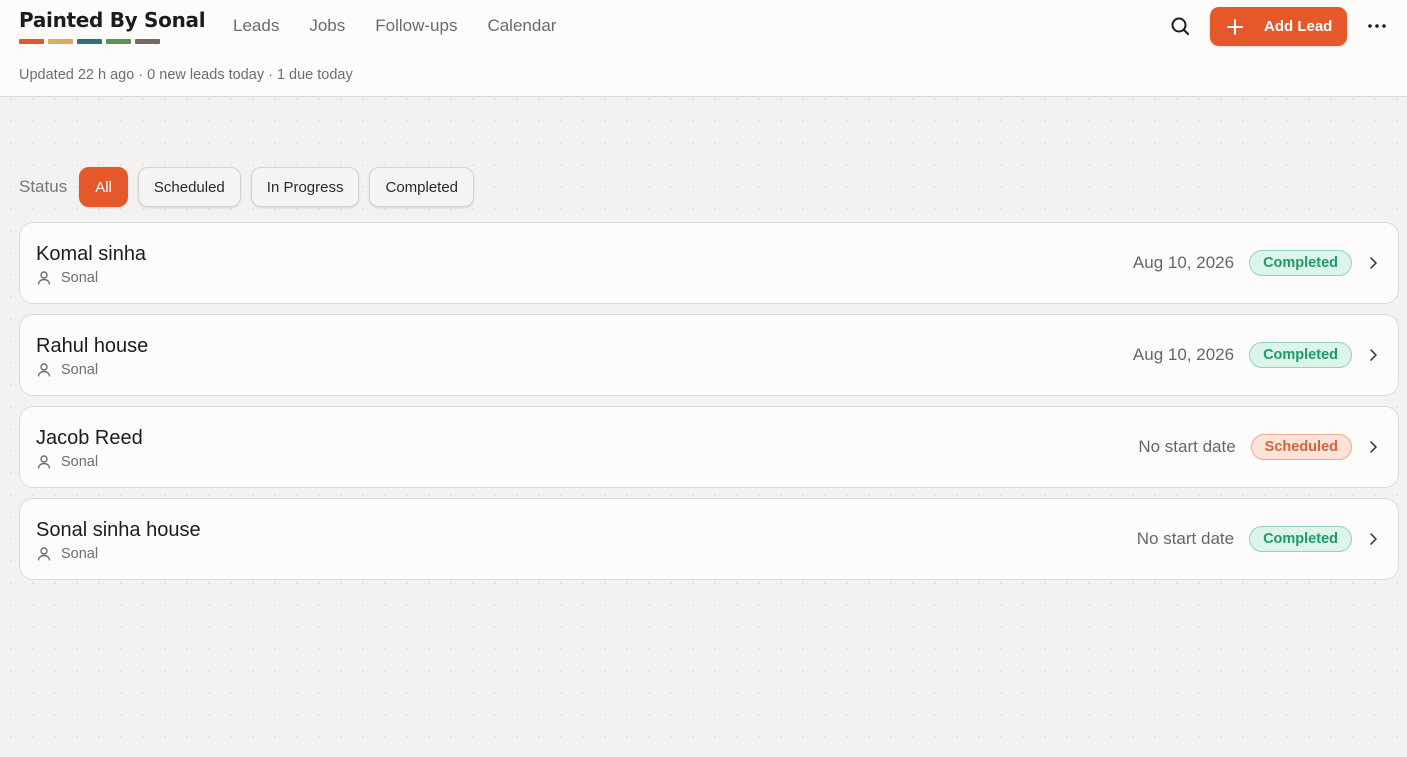 The image size is (1407, 757). Describe the element at coordinates (43, 186) in the screenshot. I see `filter-label: Status` at that location.